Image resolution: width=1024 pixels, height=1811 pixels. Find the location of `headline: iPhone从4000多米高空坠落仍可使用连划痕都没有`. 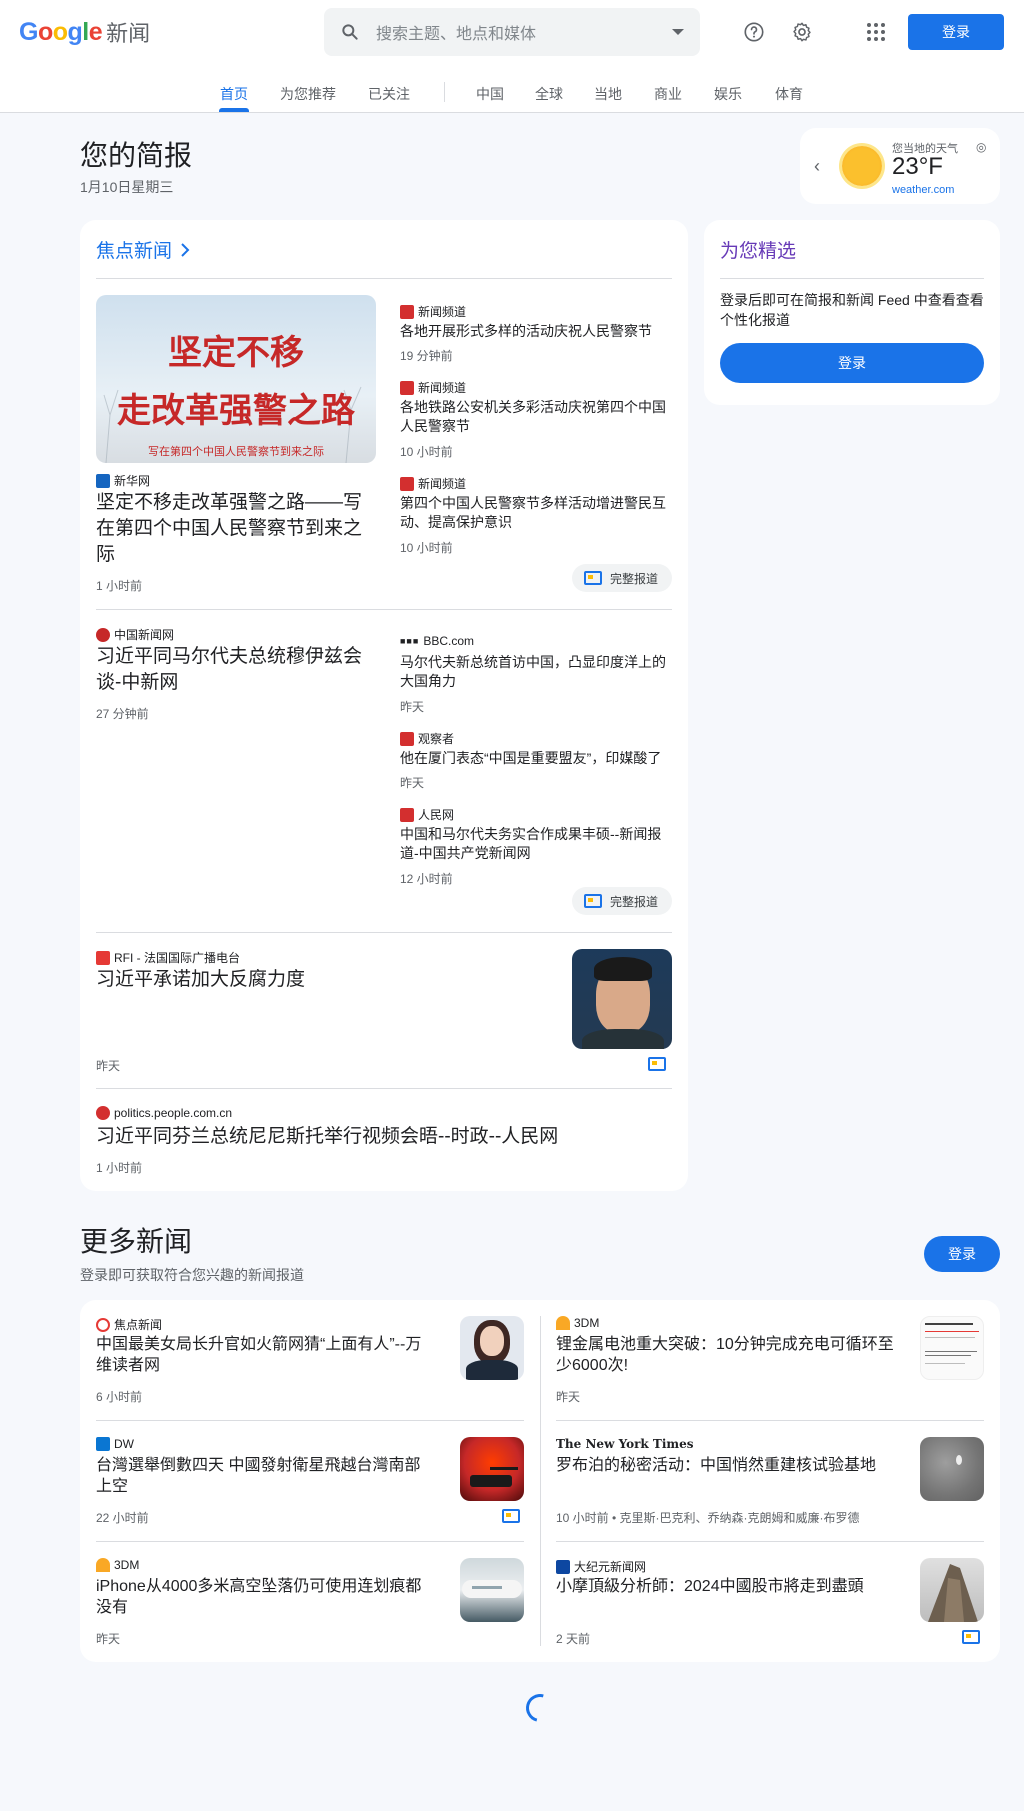

headline: iPhone从4000多米高空坠落仍可使用连划痕都没有 is located at coordinates (266, 1597).